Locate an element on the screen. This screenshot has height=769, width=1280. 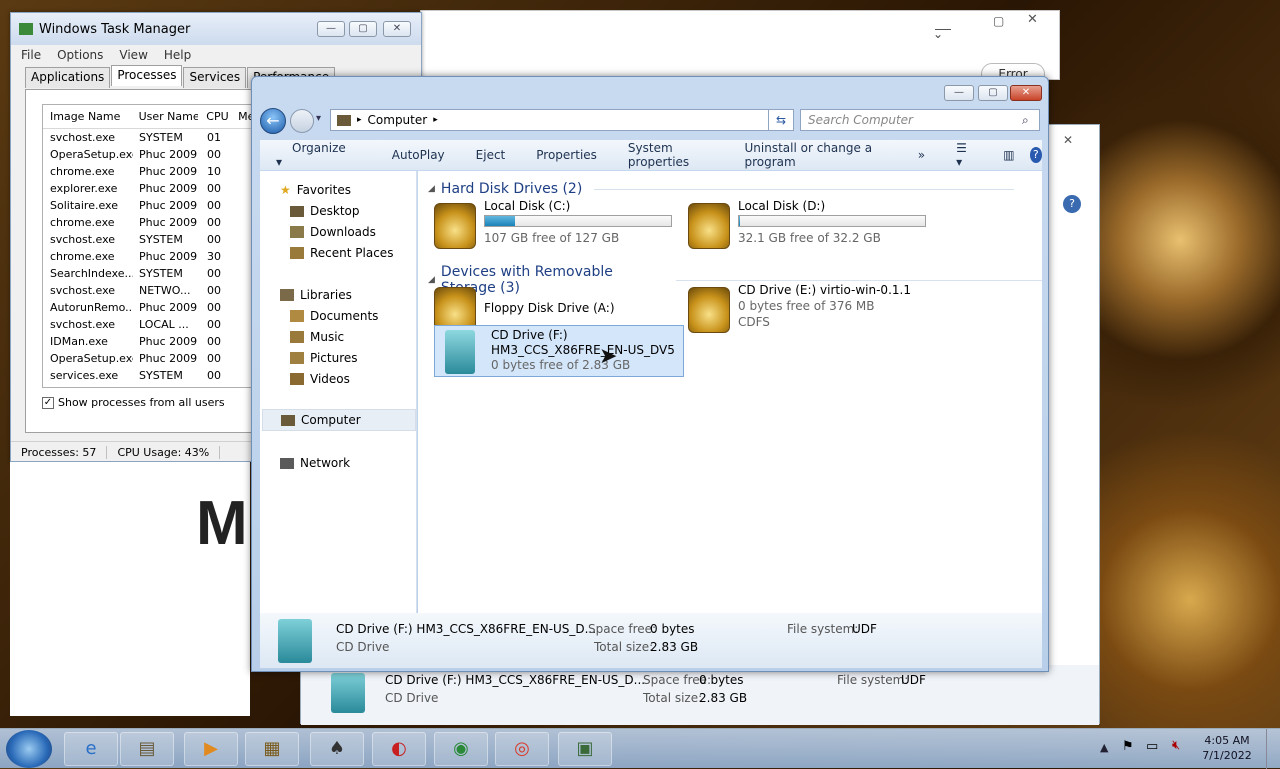
table-row: explorer.exe Phuc 2009 00 is located at coordinates (152, 188).